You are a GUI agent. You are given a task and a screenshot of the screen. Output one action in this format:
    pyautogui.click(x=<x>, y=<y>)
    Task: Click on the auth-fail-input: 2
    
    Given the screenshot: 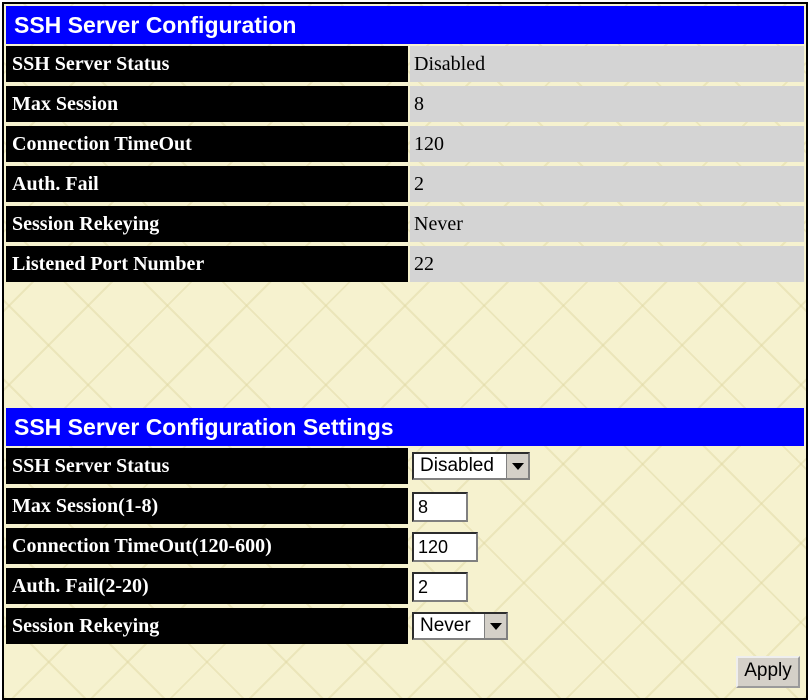 What is the action you would take?
    pyautogui.click(x=440, y=587)
    